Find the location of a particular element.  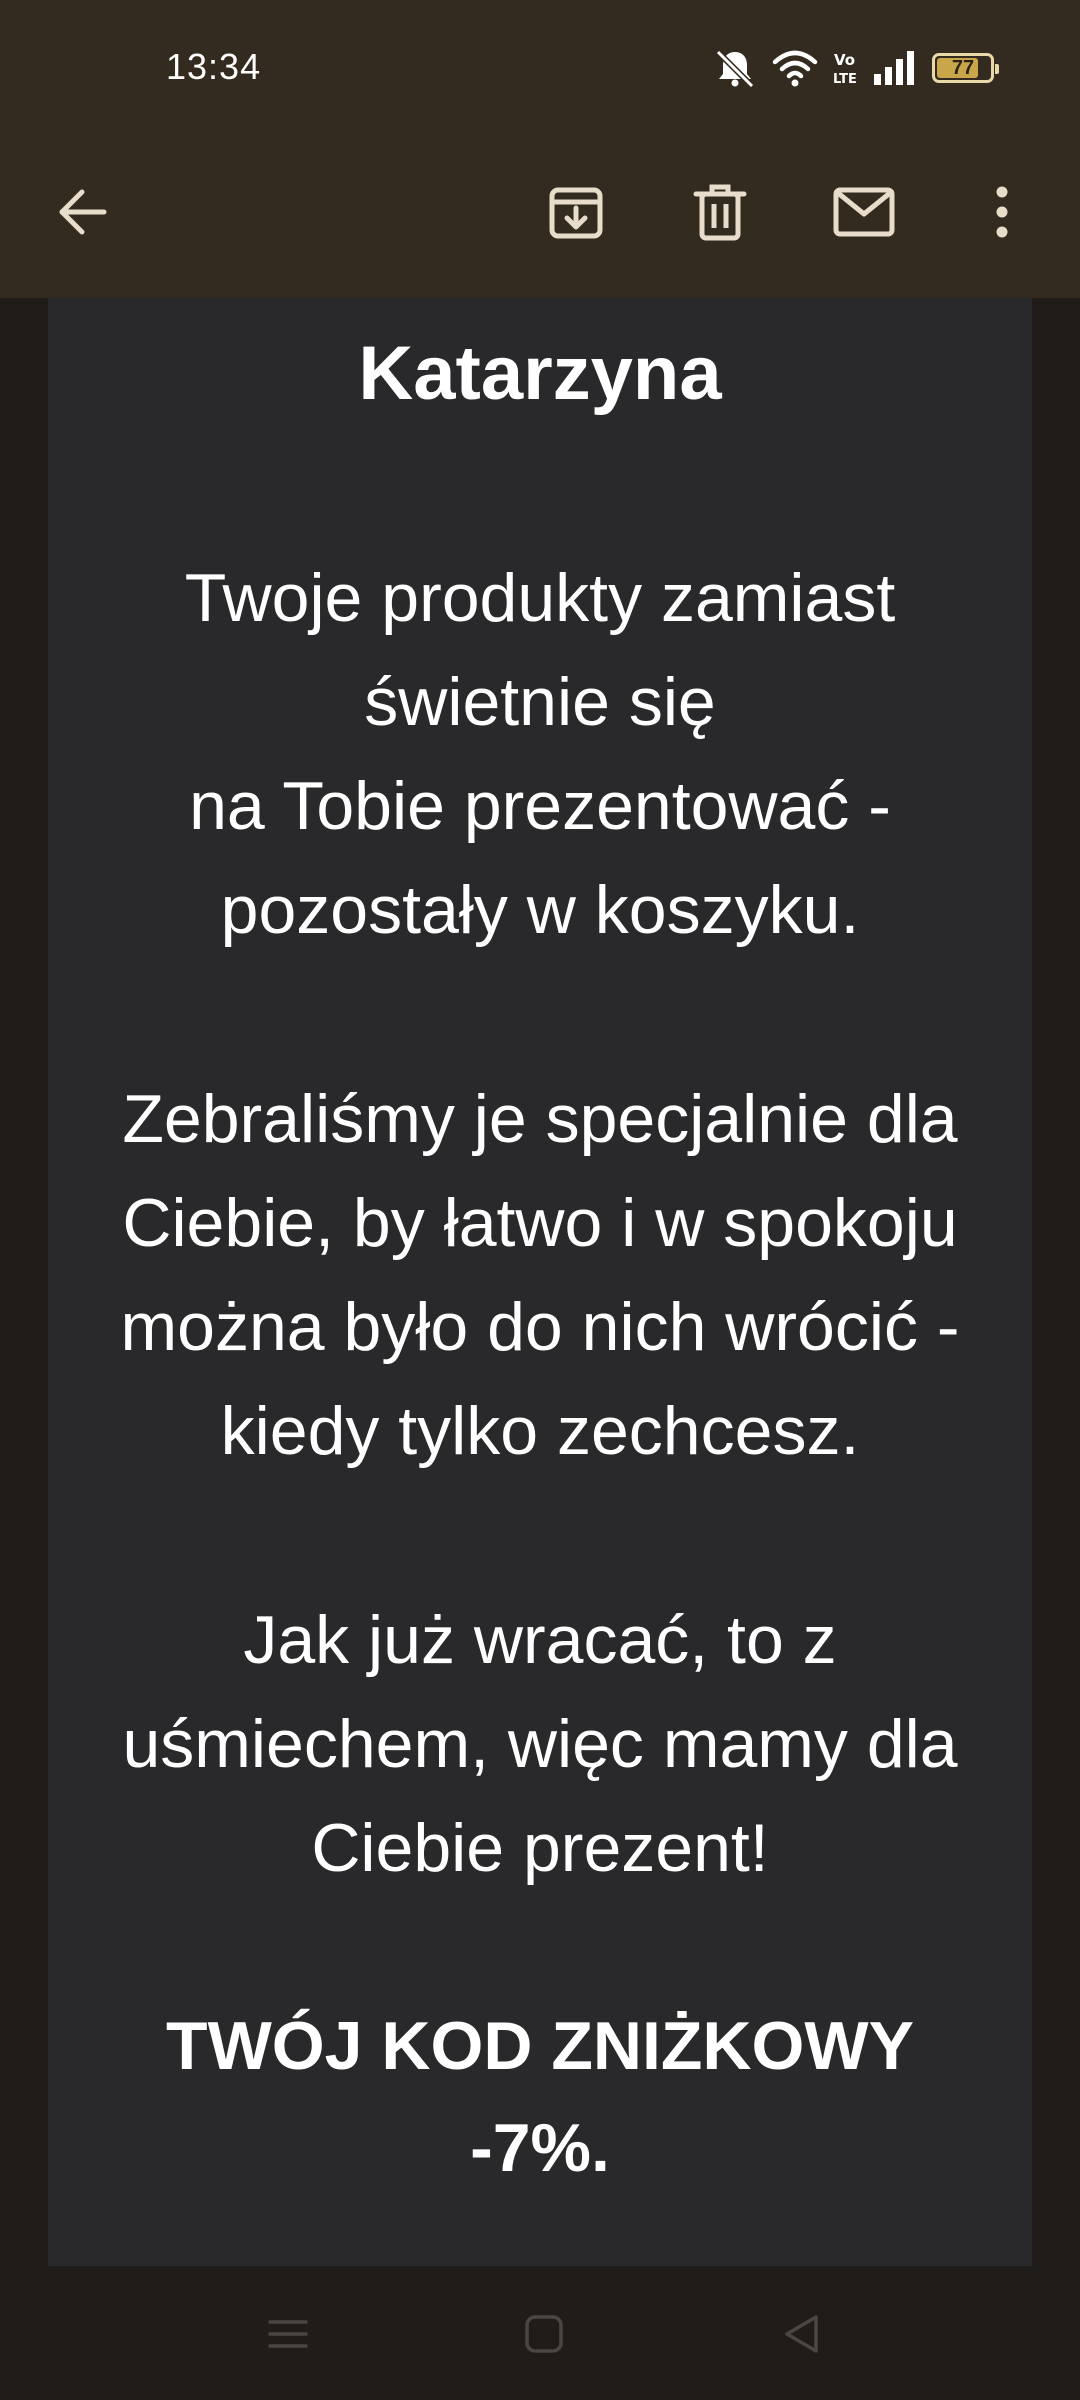

system-nav-bar is located at coordinates (540, 2333).